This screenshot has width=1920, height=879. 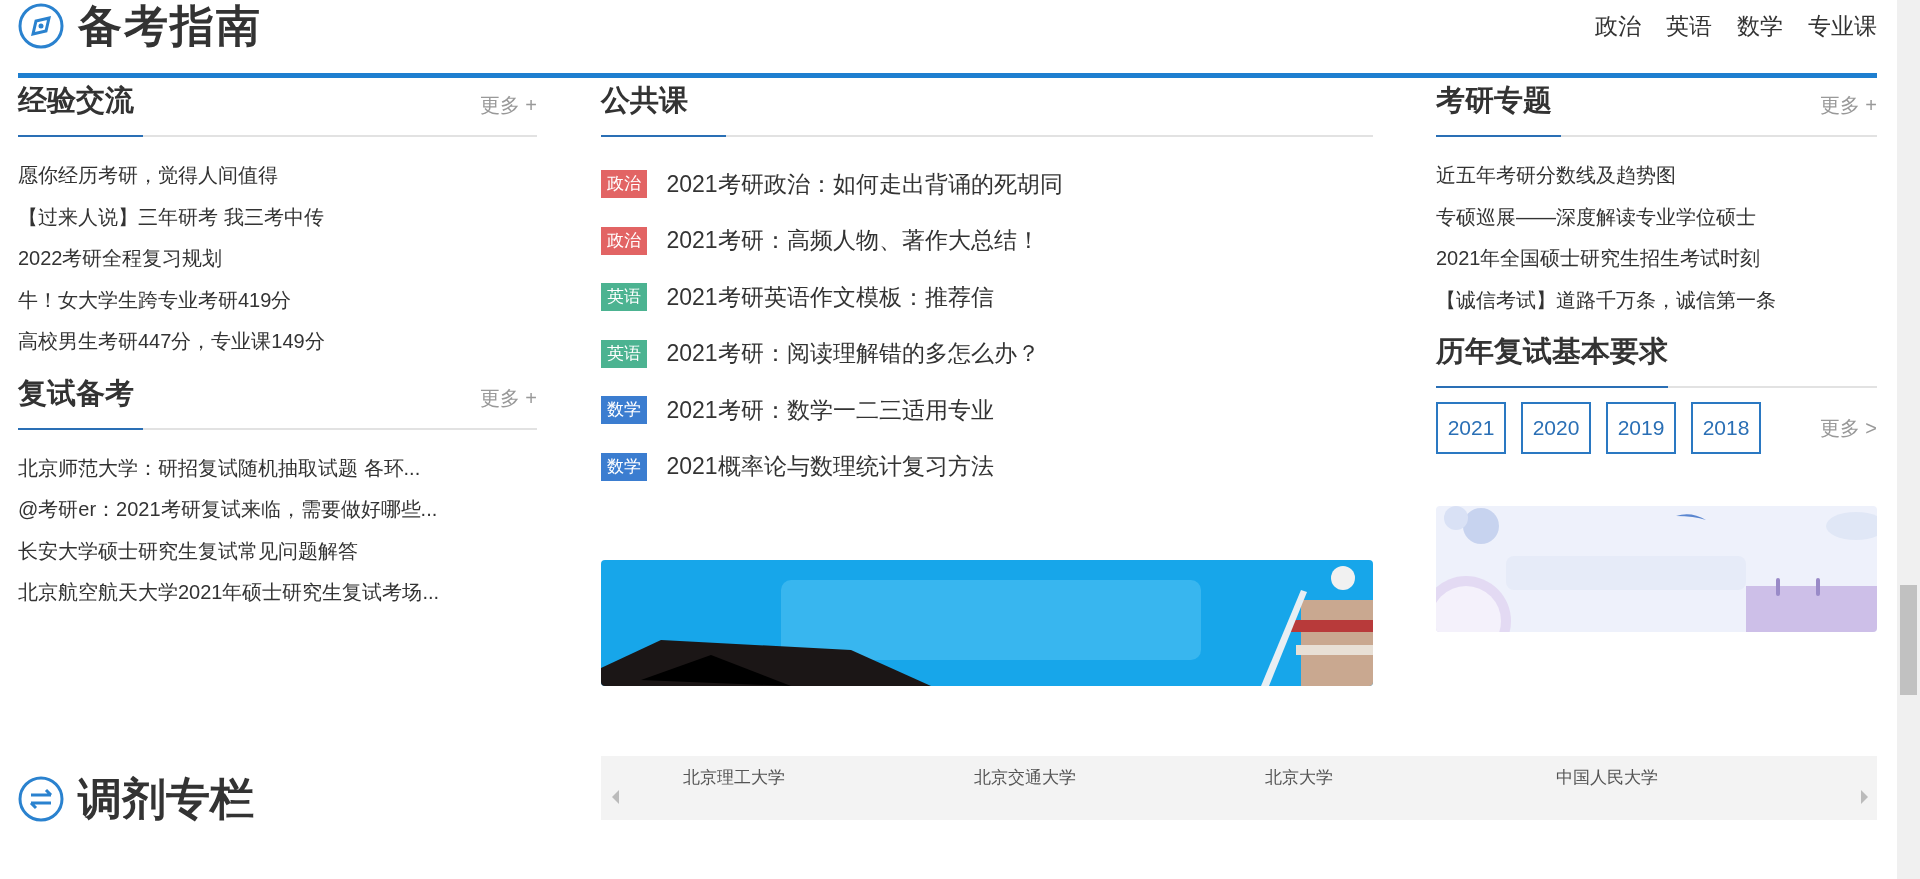 What do you see at coordinates (41, 799) in the screenshot?
I see `swap-icon` at bounding box center [41, 799].